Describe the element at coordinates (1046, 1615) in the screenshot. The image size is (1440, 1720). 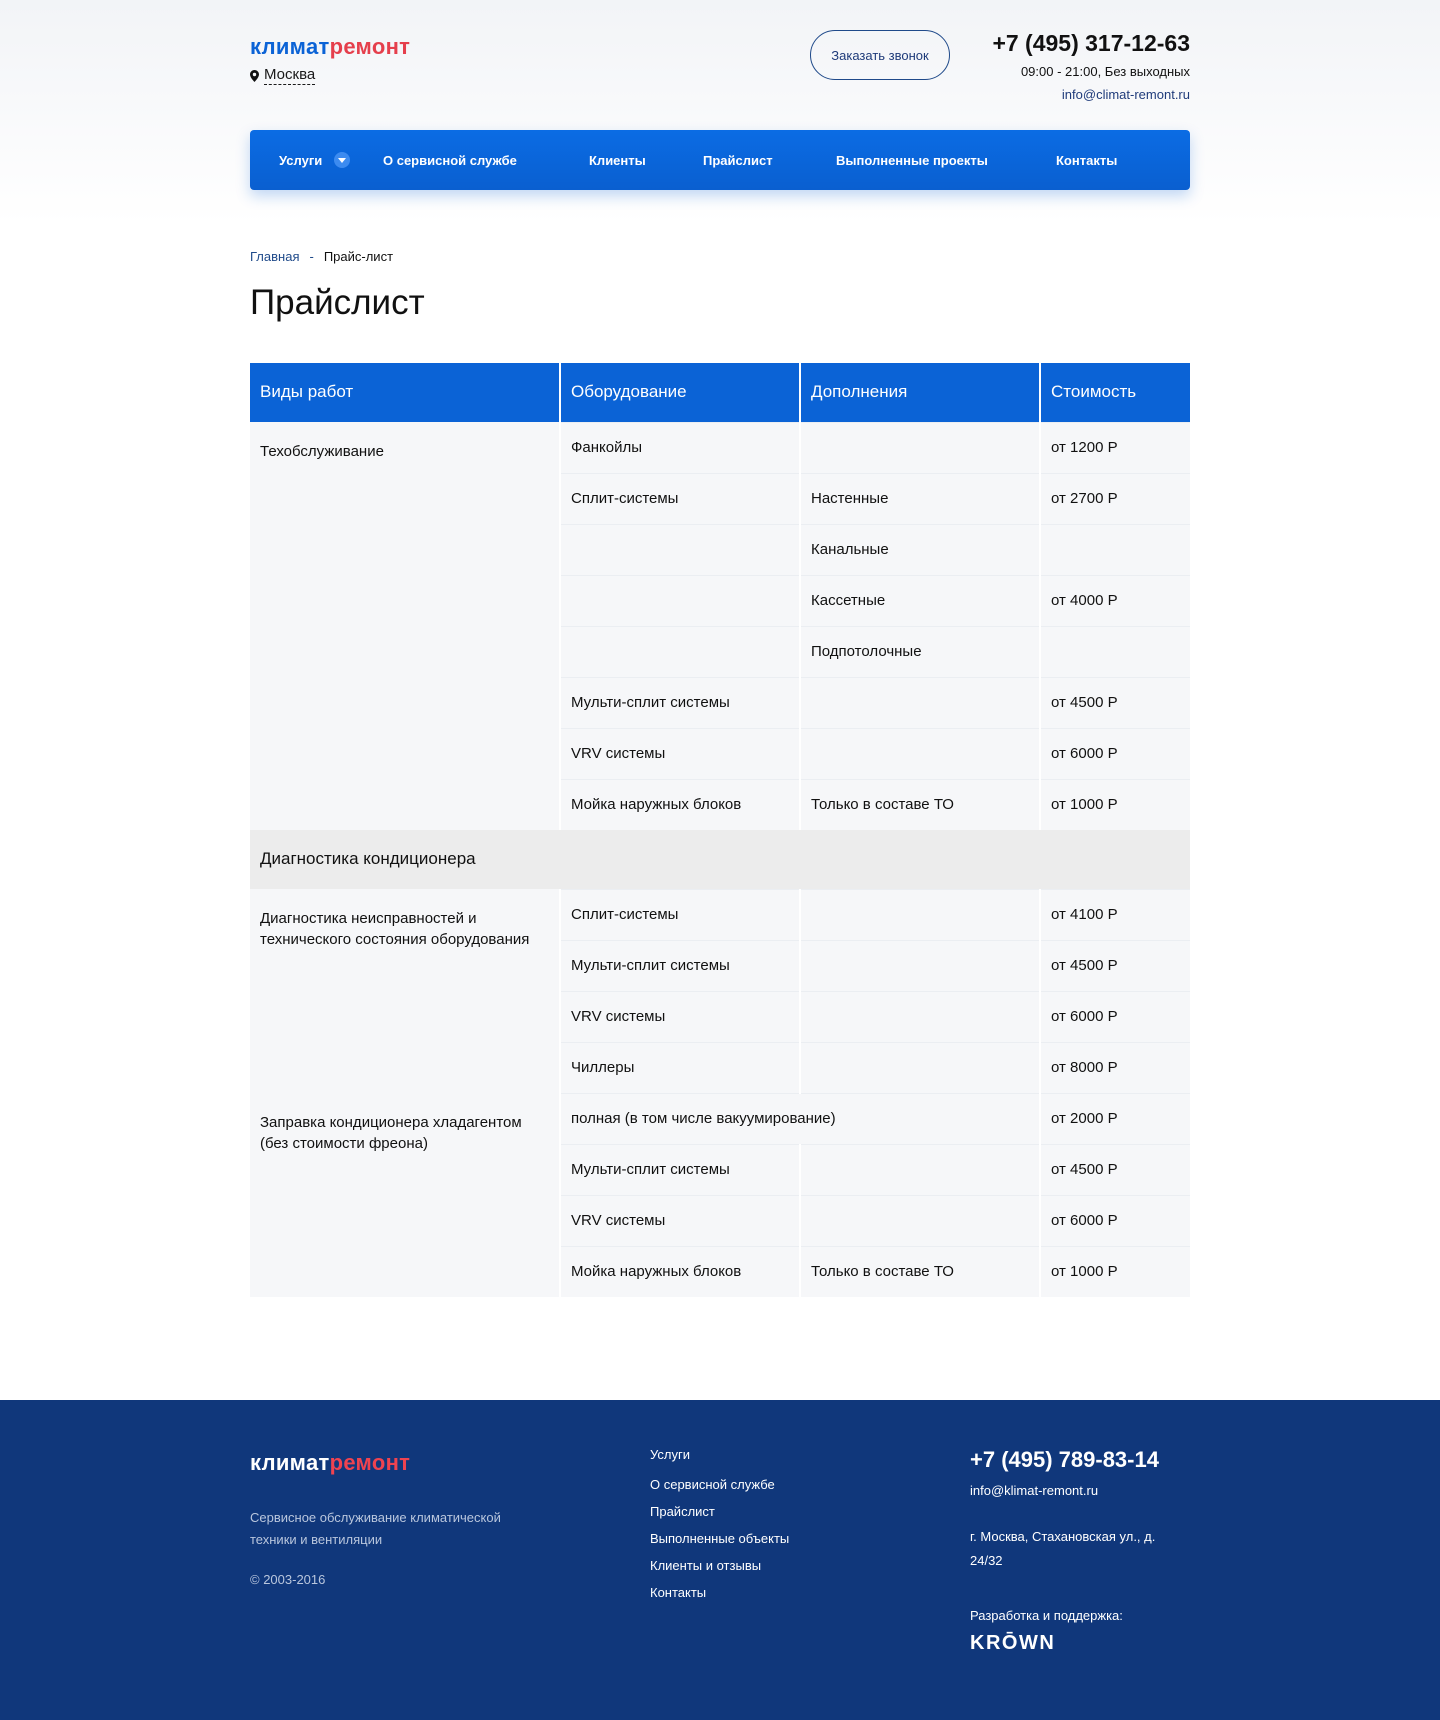
I see `developer-label: Разработка и поддержка:` at that location.